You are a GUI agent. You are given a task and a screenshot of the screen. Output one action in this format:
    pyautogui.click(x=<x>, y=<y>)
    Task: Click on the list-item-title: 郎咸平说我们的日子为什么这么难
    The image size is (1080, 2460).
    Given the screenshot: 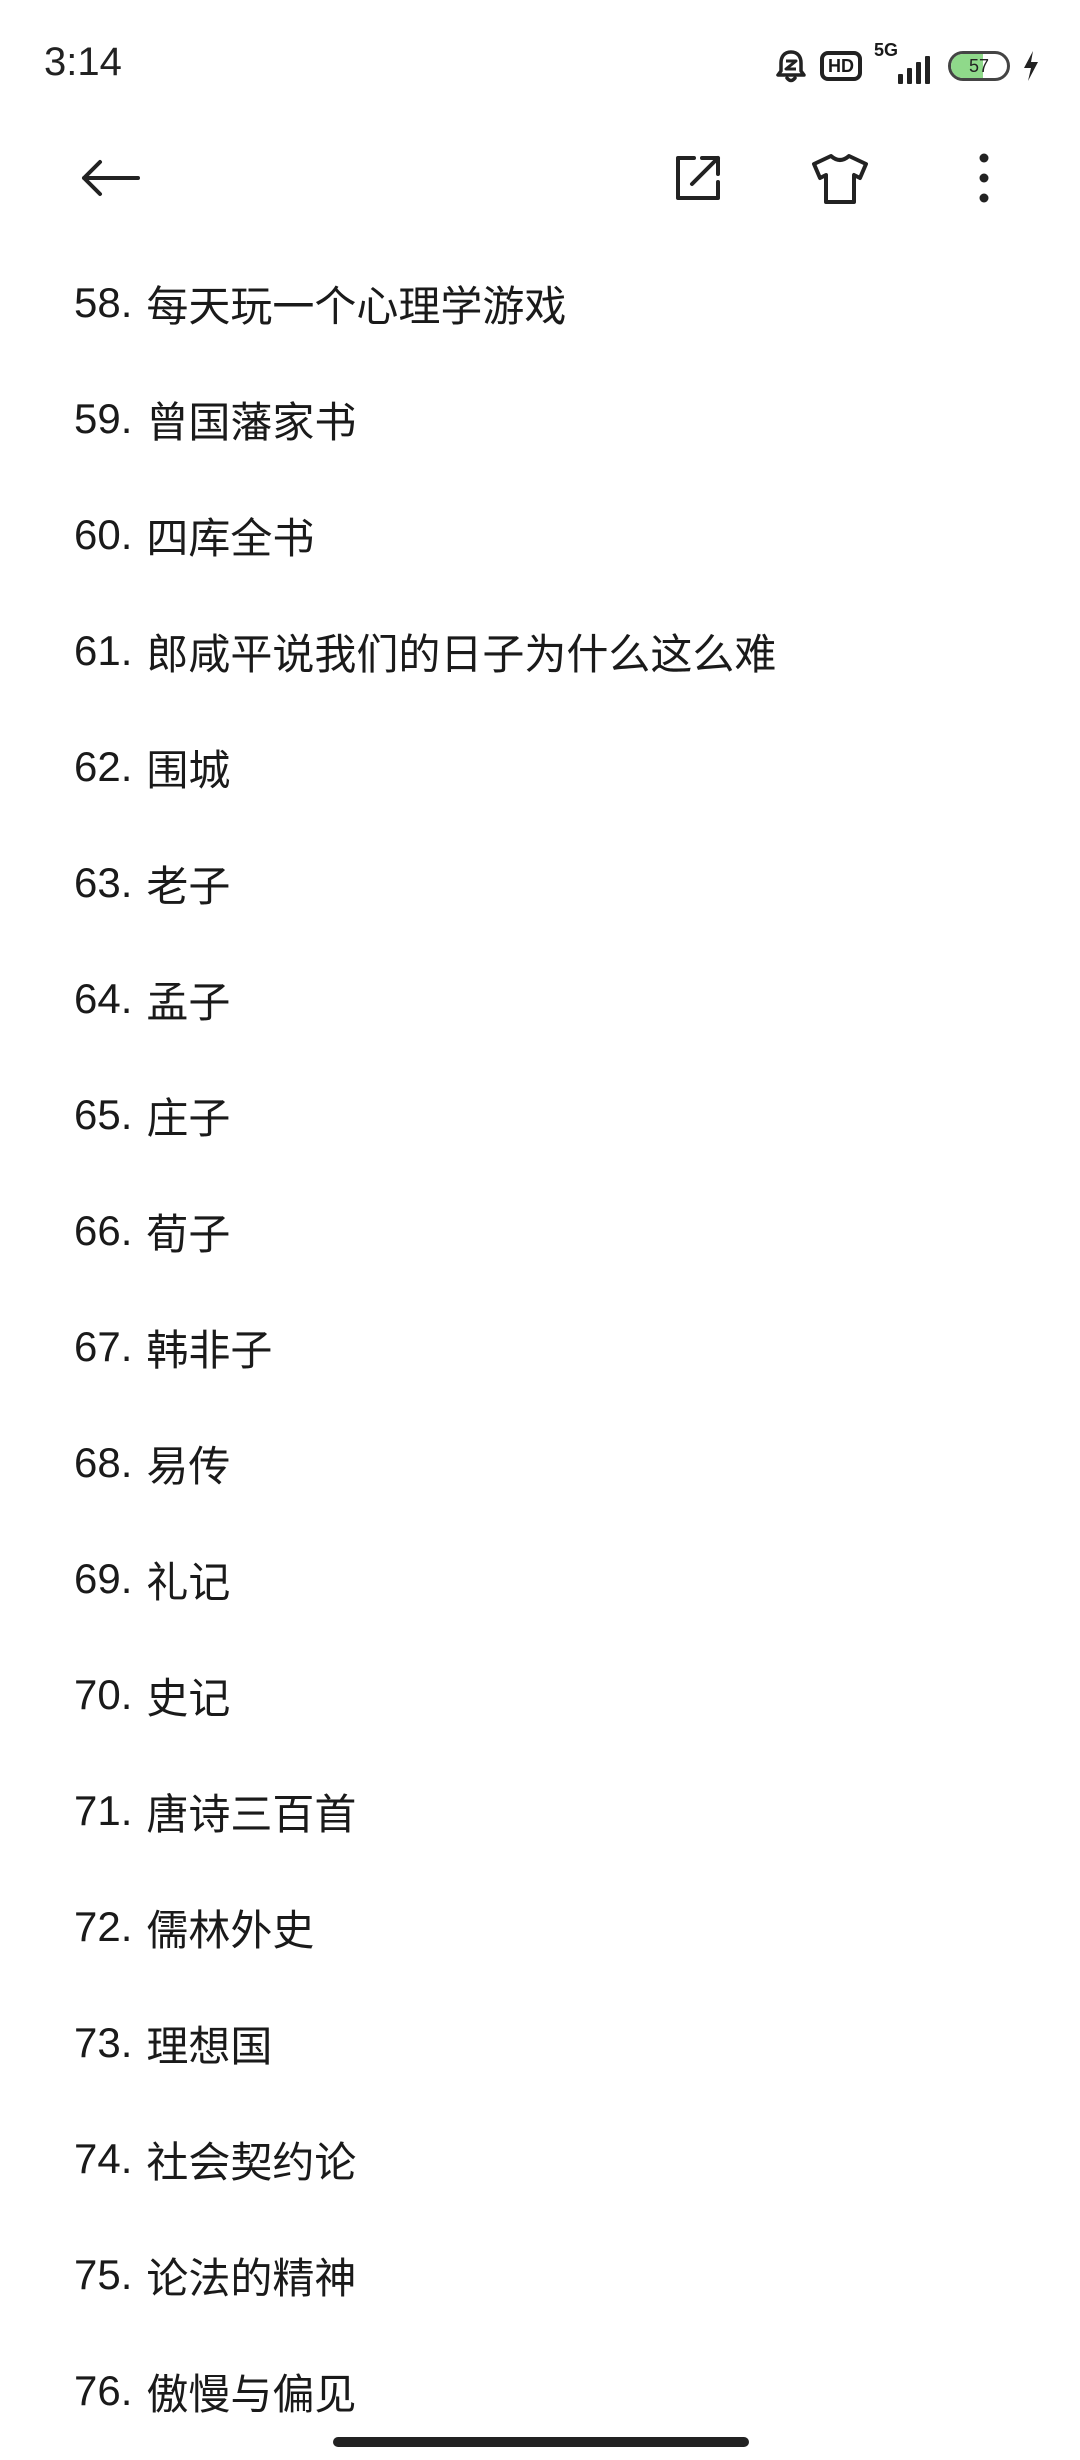 What is the action you would take?
    pyautogui.click(x=461, y=654)
    